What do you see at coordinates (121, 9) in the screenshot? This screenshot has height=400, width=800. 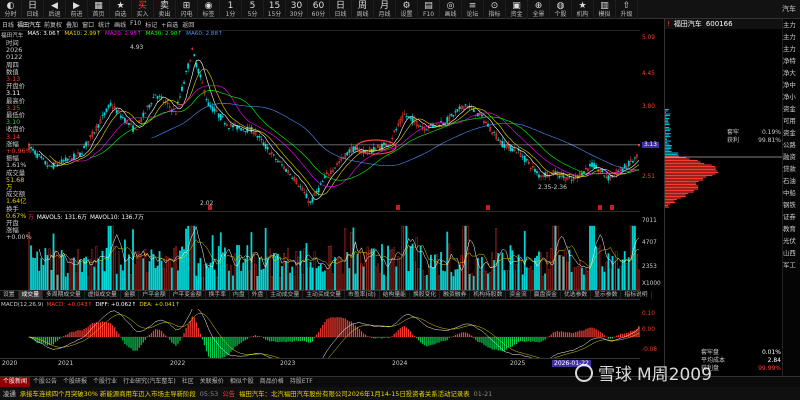 I see `toolbar-button-5: ★ 自选` at bounding box center [121, 9].